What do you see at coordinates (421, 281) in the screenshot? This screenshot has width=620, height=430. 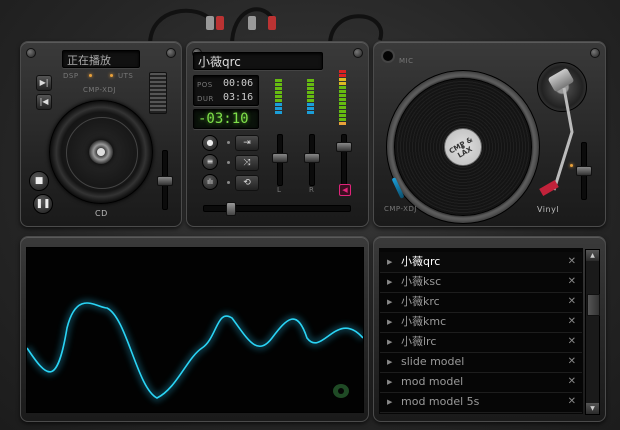 I see `list-item-title: 小薇ksc` at bounding box center [421, 281].